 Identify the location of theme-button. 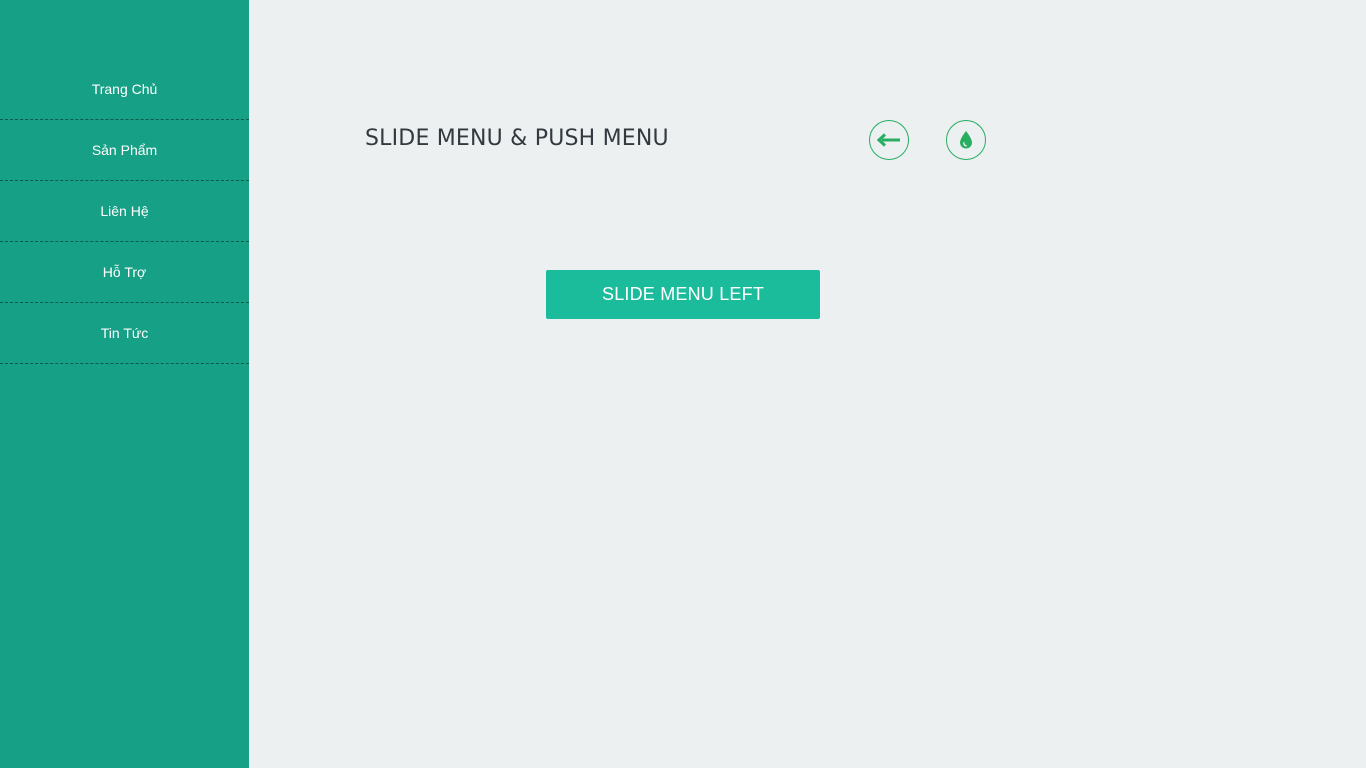
(966, 140).